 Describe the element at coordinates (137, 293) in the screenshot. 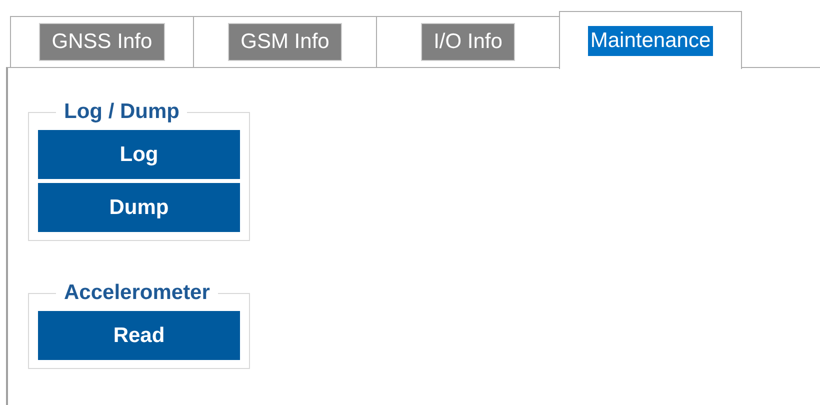

I see `group-title: Accelerometer` at that location.